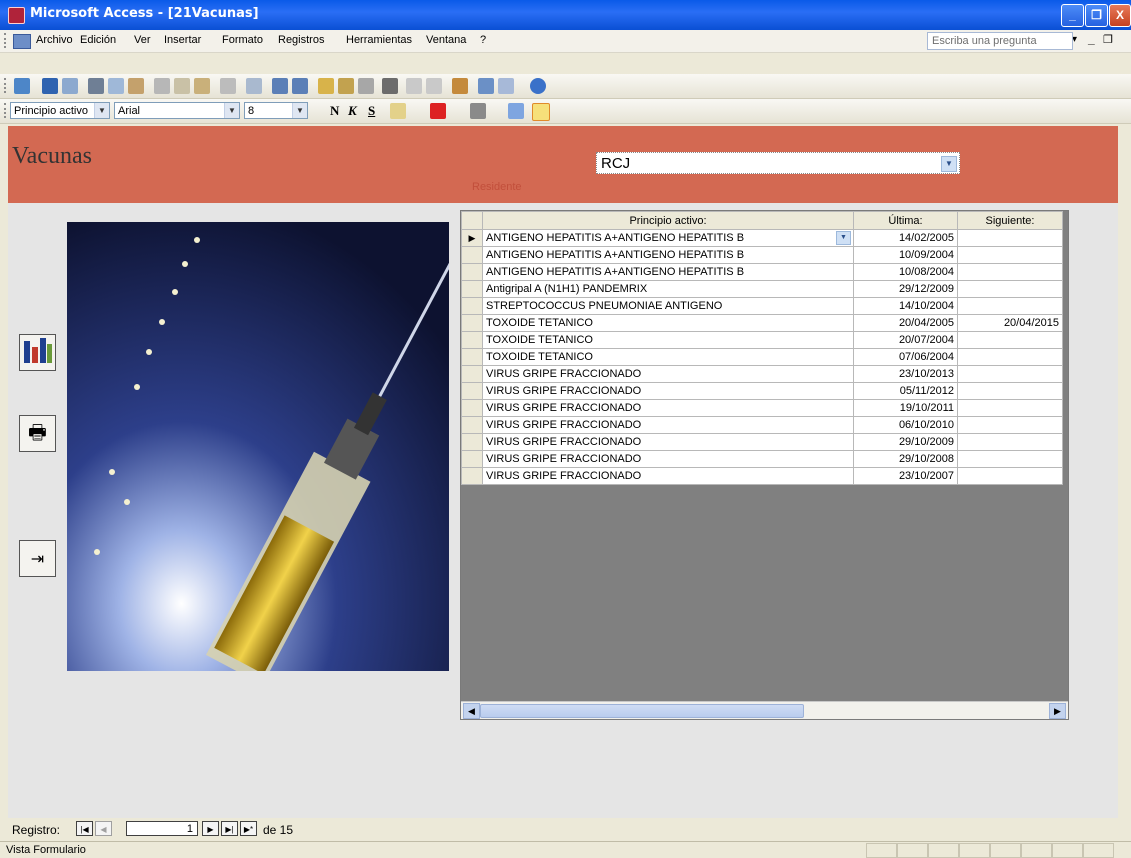 The image size is (1131, 858). Describe the element at coordinates (478, 111) in the screenshot. I see `line-color-icon` at that location.